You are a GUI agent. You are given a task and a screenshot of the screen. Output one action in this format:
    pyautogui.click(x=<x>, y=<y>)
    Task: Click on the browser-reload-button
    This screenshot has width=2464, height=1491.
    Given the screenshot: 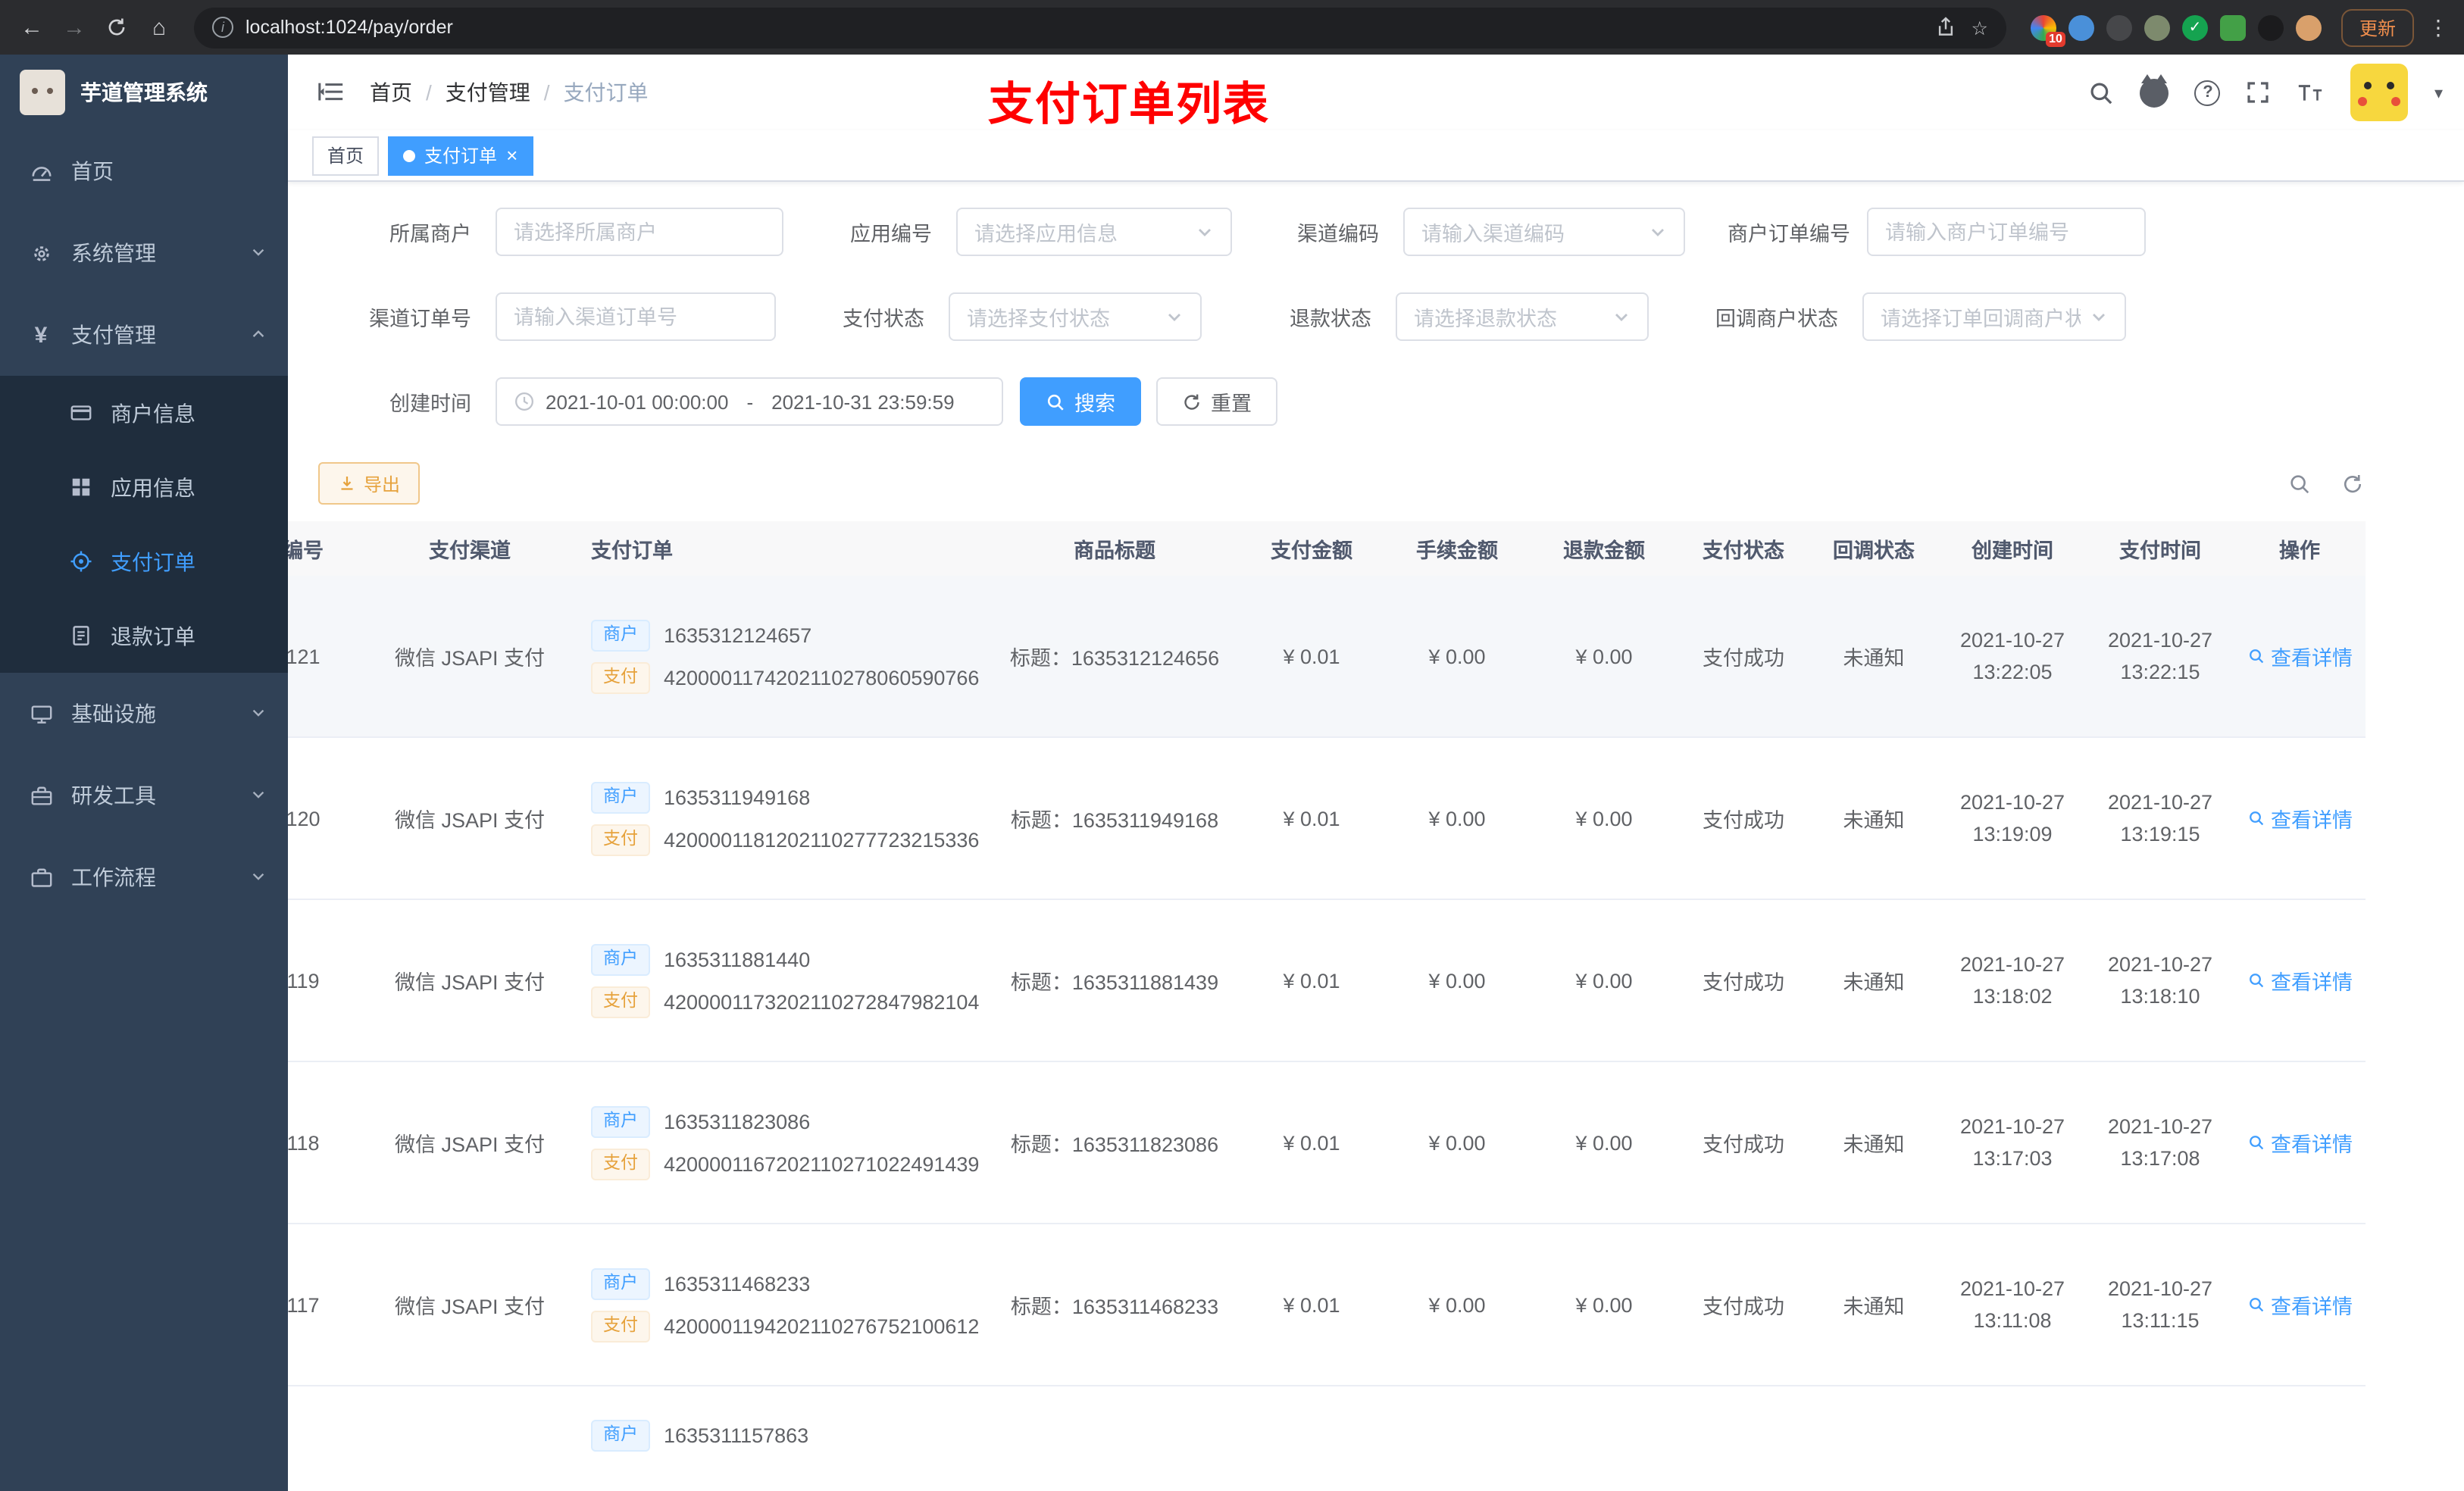 What is the action you would take?
    pyautogui.click(x=116, y=27)
    